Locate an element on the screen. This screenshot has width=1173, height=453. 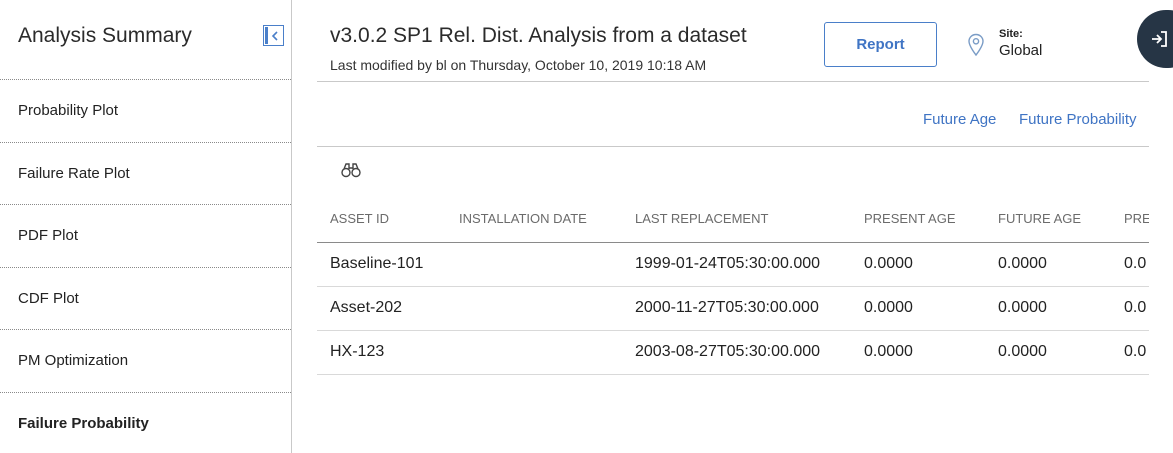
column-header-present-probability: PRE is located at coordinates (1130, 219).